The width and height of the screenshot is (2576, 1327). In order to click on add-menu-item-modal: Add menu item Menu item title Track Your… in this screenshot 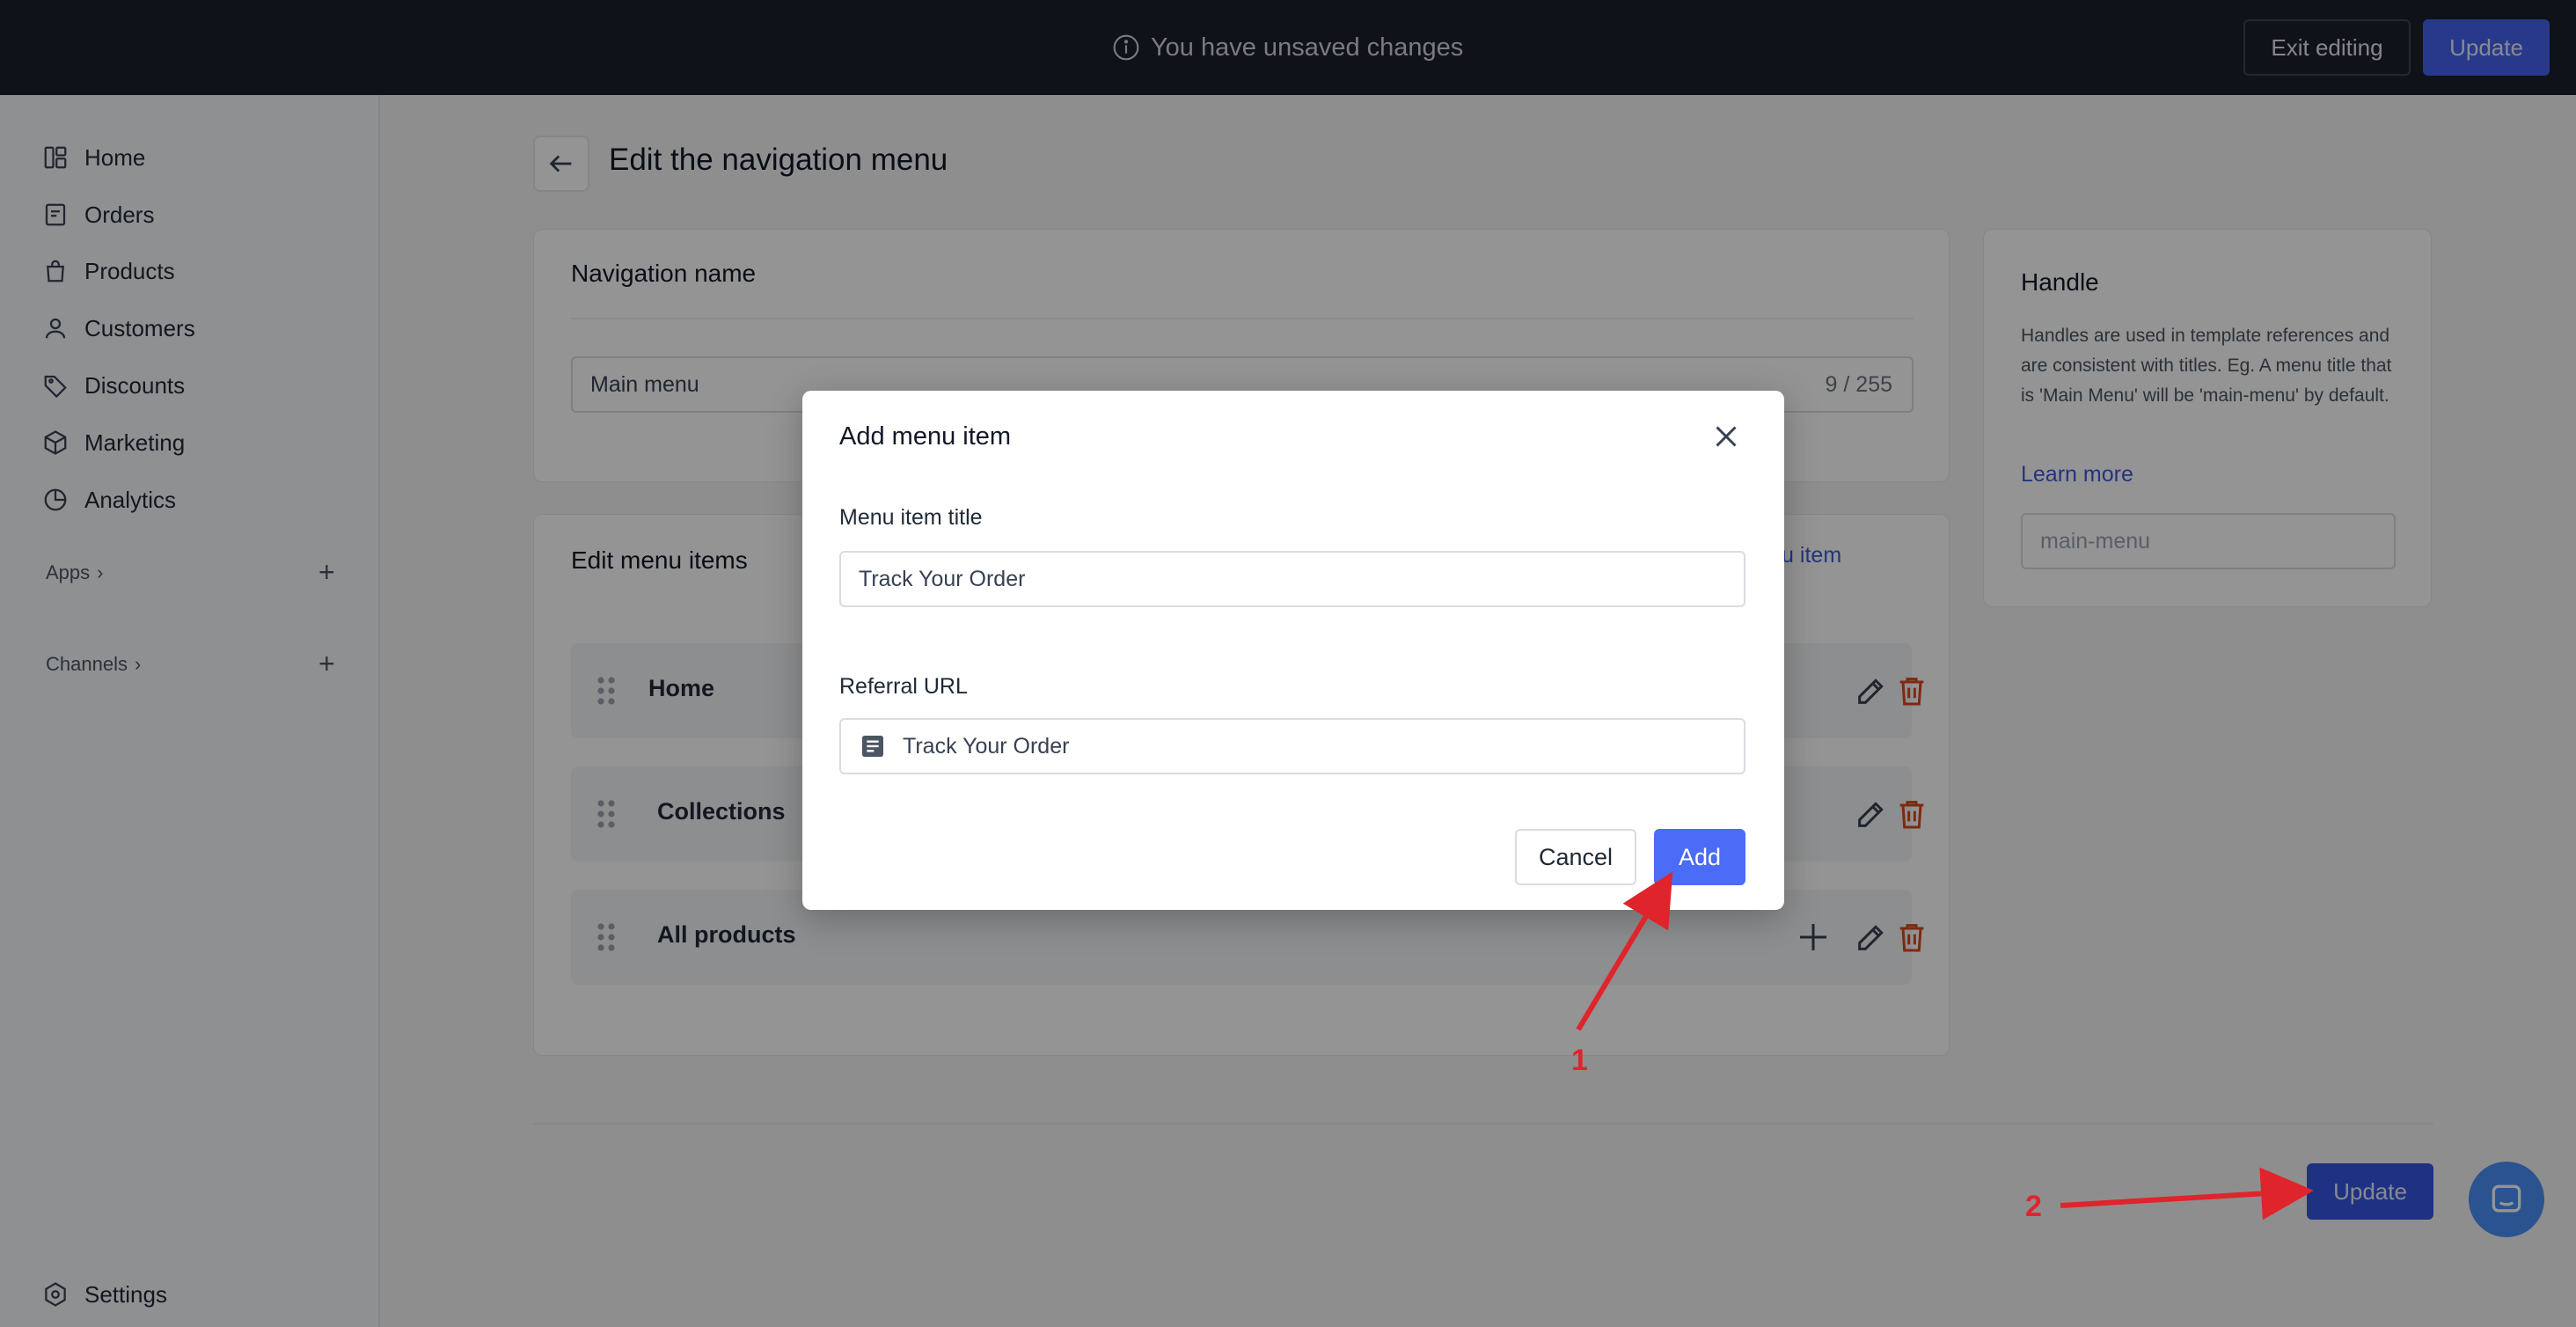, I will do `click(1293, 650)`.